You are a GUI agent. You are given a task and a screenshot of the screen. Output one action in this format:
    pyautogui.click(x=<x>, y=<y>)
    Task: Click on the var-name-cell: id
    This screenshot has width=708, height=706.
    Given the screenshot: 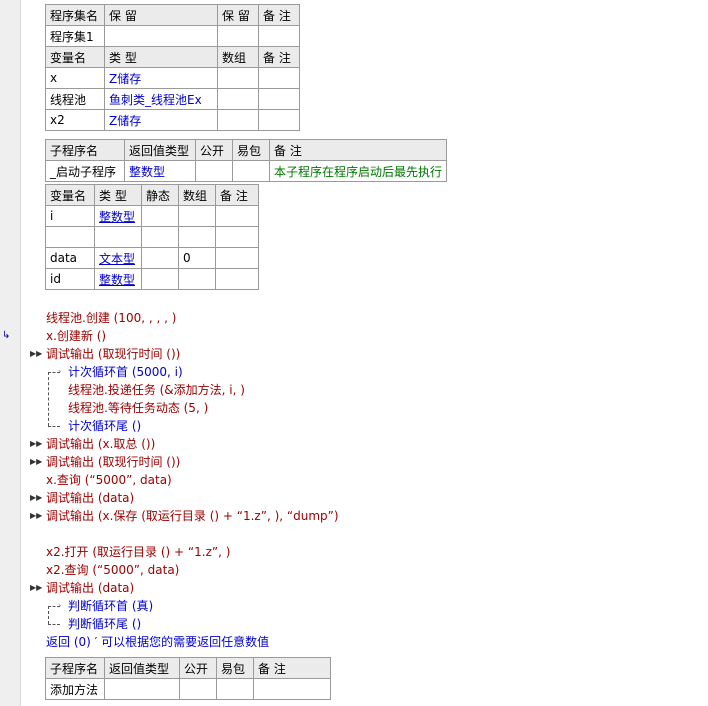 What is the action you would take?
    pyautogui.click(x=70, y=279)
    